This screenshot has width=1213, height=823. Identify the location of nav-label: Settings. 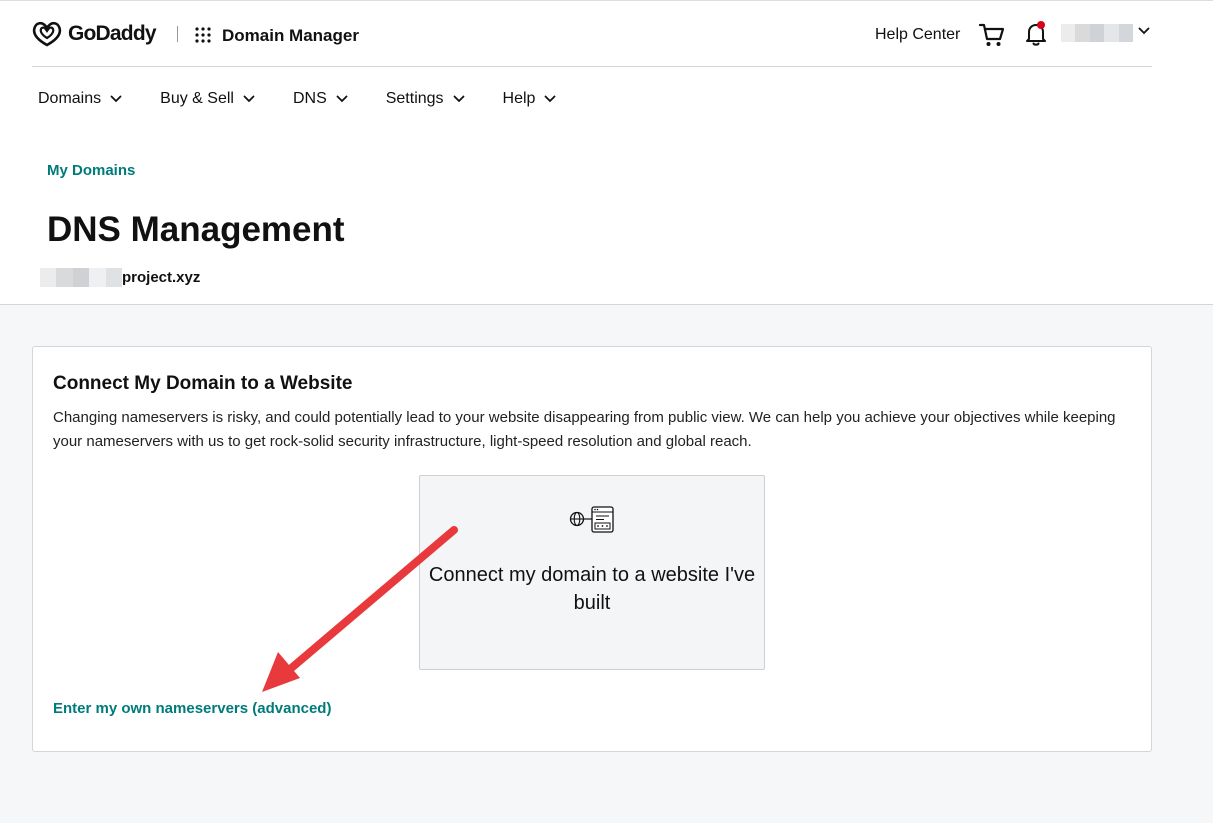
(414, 98).